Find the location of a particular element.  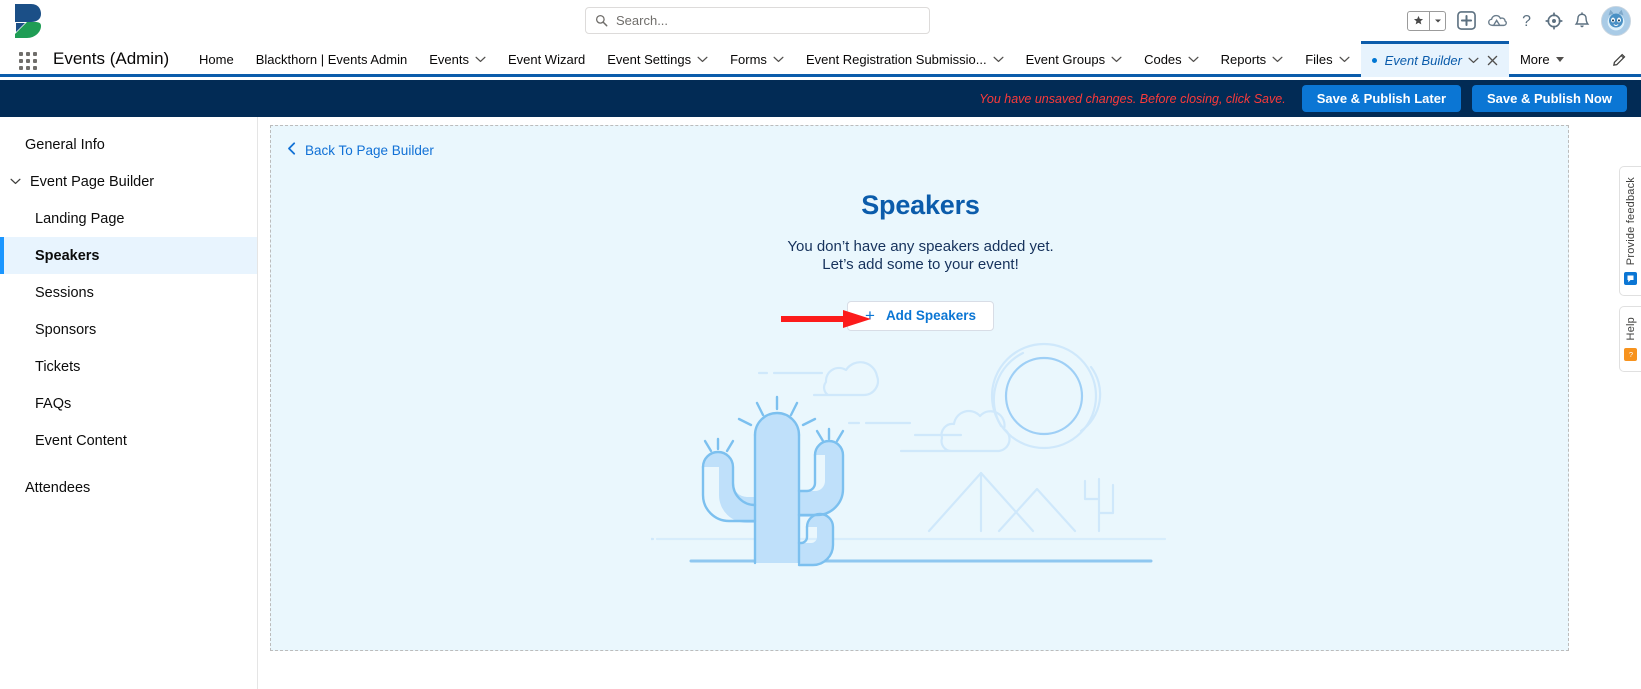

help-question-icon: ? is located at coordinates (1526, 20).